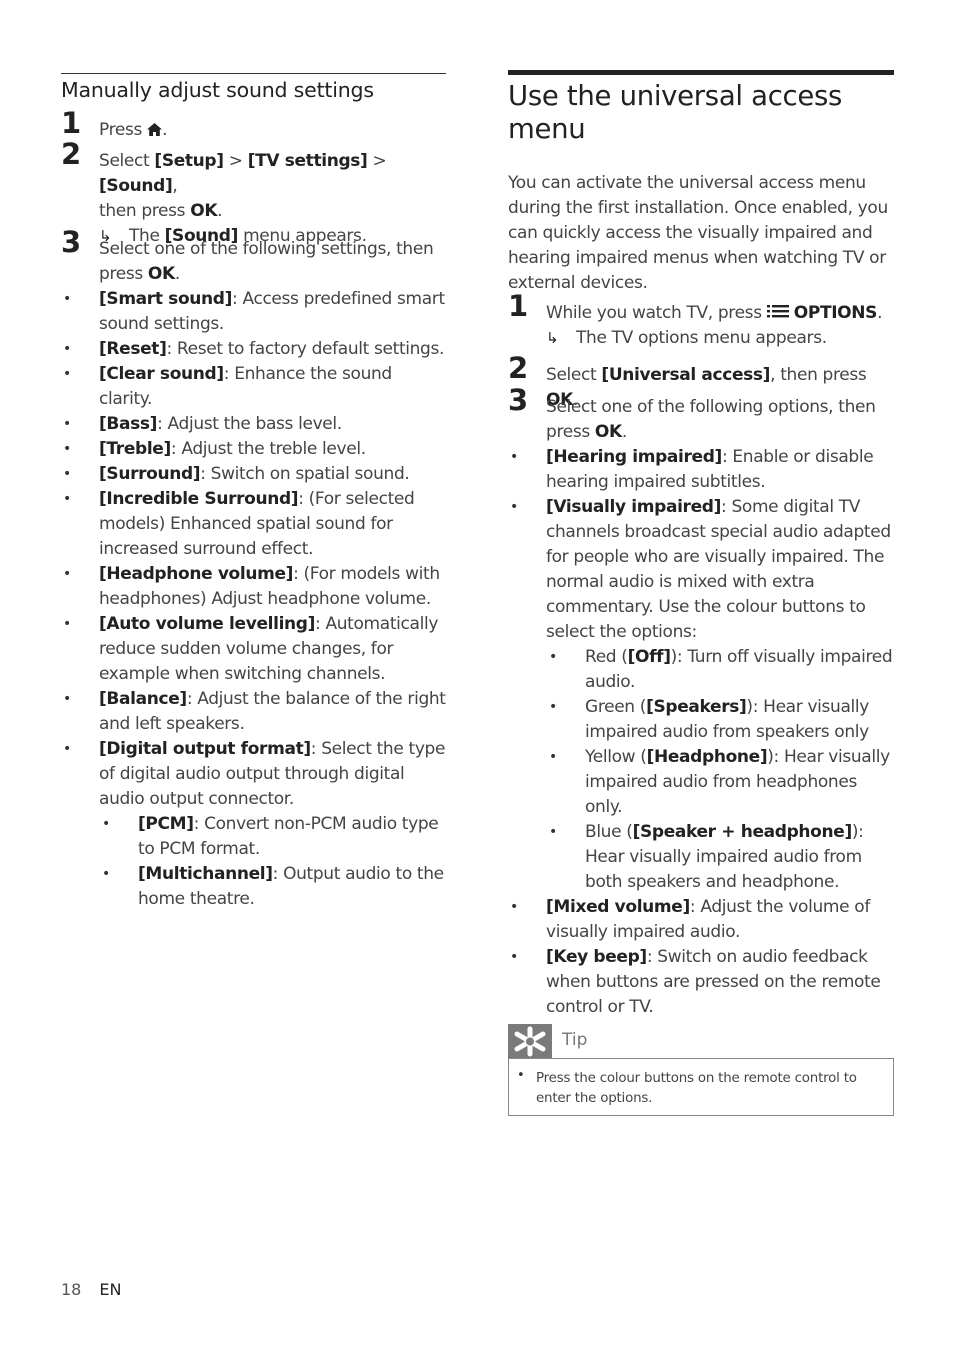 Image resolution: width=954 pixels, height=1350 pixels. What do you see at coordinates (166, 824) in the screenshot?
I see `bold-term: [PCM]` at bounding box center [166, 824].